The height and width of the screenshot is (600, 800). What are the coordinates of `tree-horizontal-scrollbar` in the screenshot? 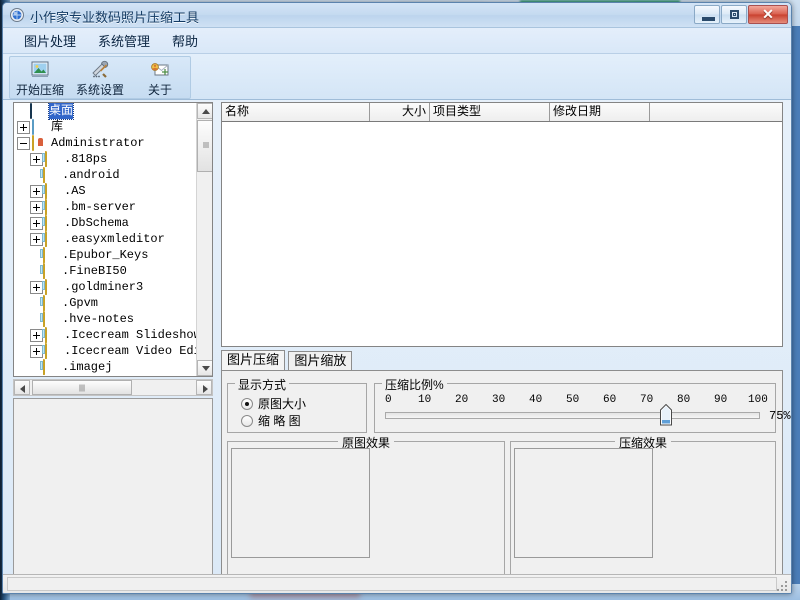 It's located at (113, 387).